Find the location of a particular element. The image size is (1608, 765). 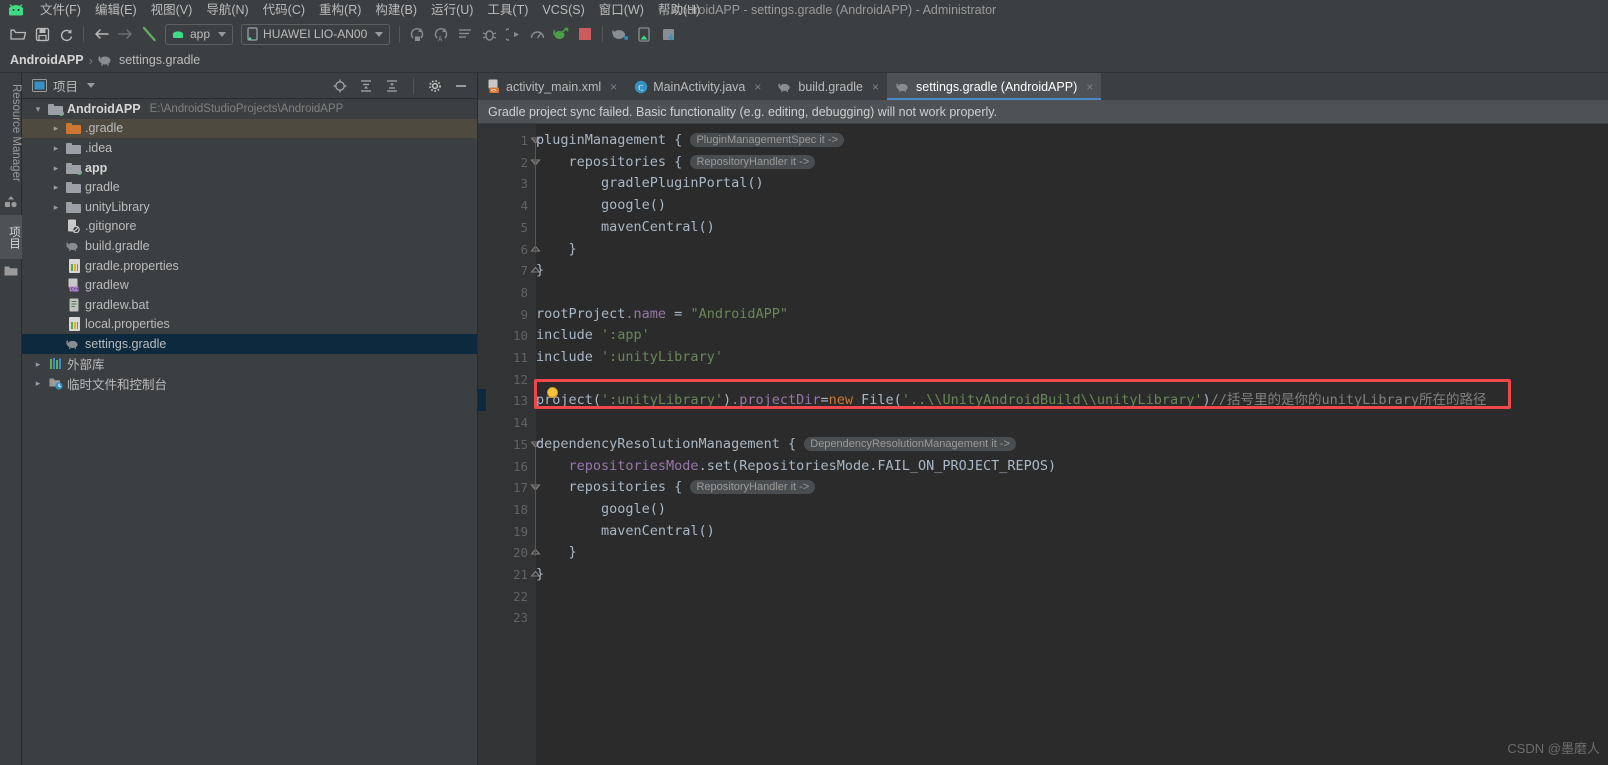

run-icon is located at coordinates (417, 34).